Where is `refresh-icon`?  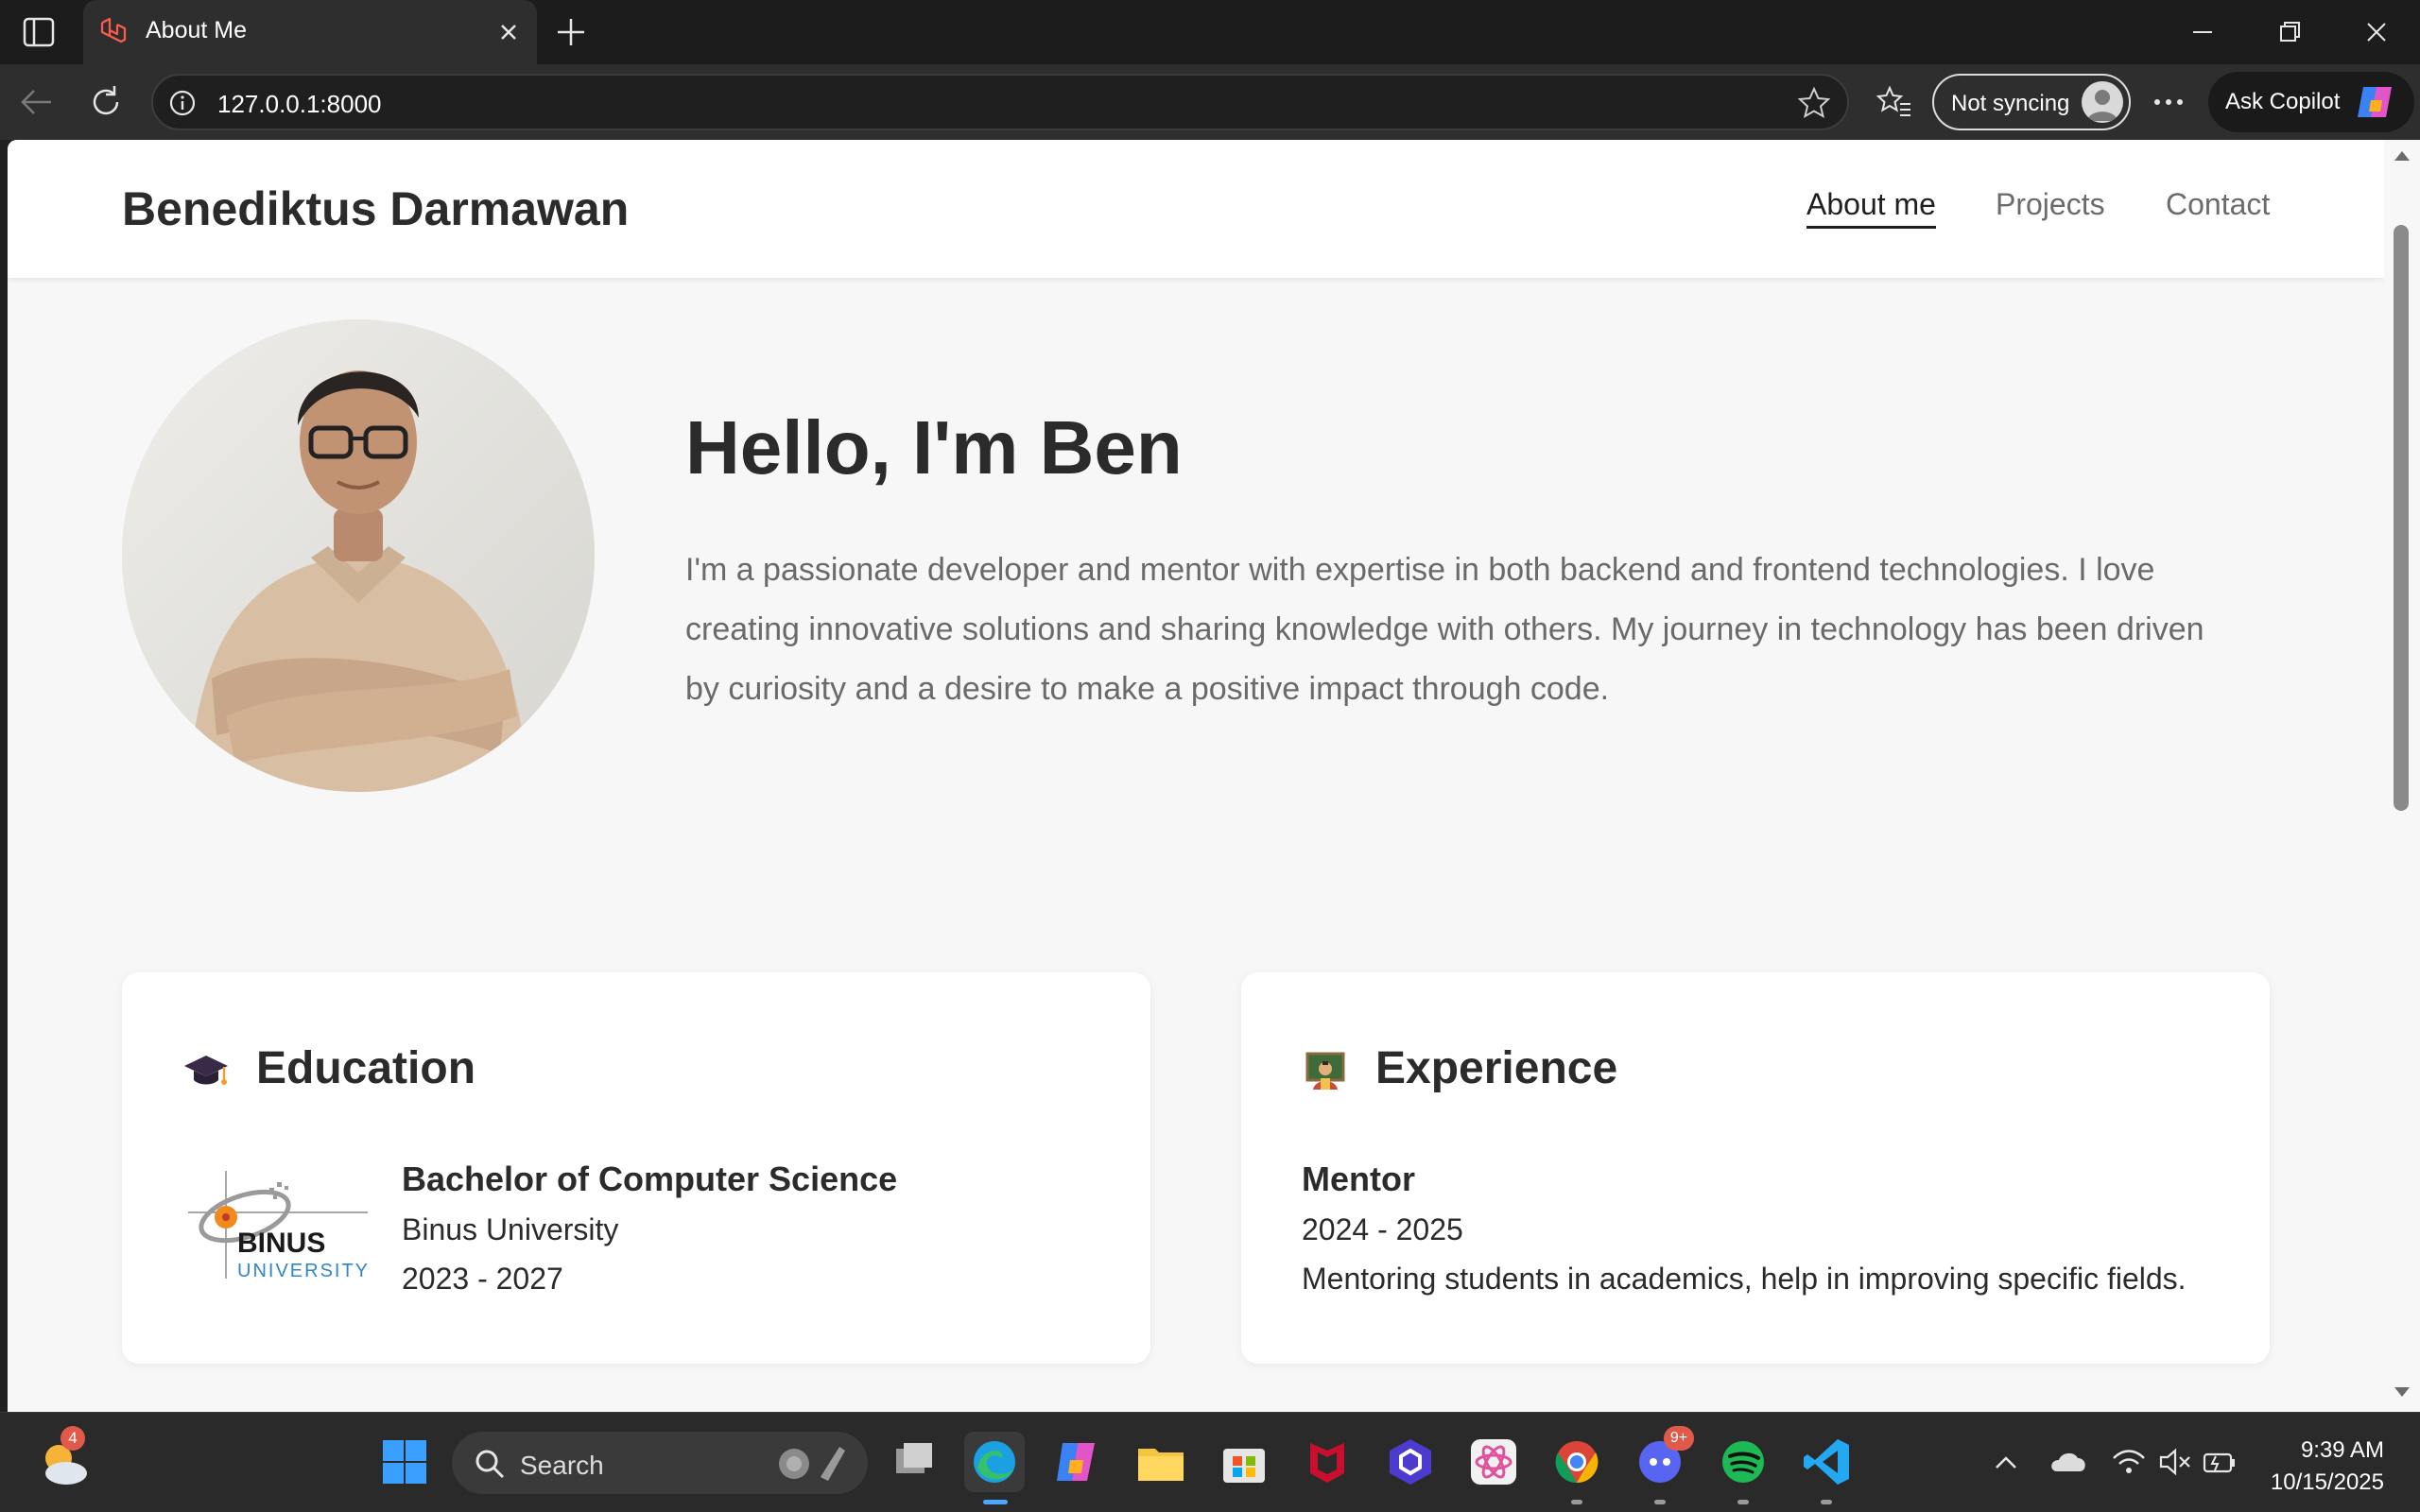 refresh-icon is located at coordinates (106, 102).